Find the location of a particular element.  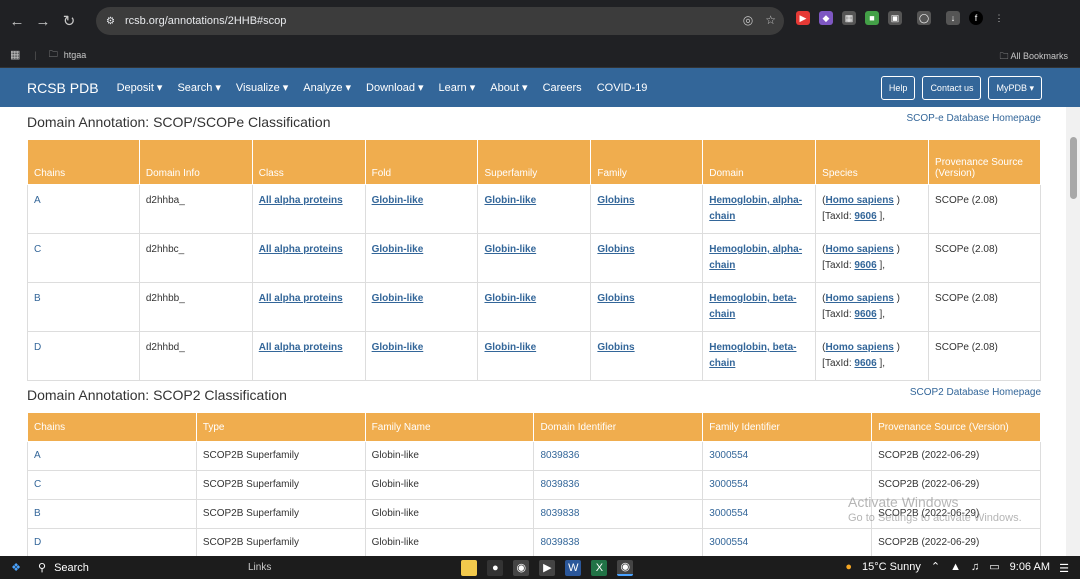

chain-link-text: B is located at coordinates (37, 298).